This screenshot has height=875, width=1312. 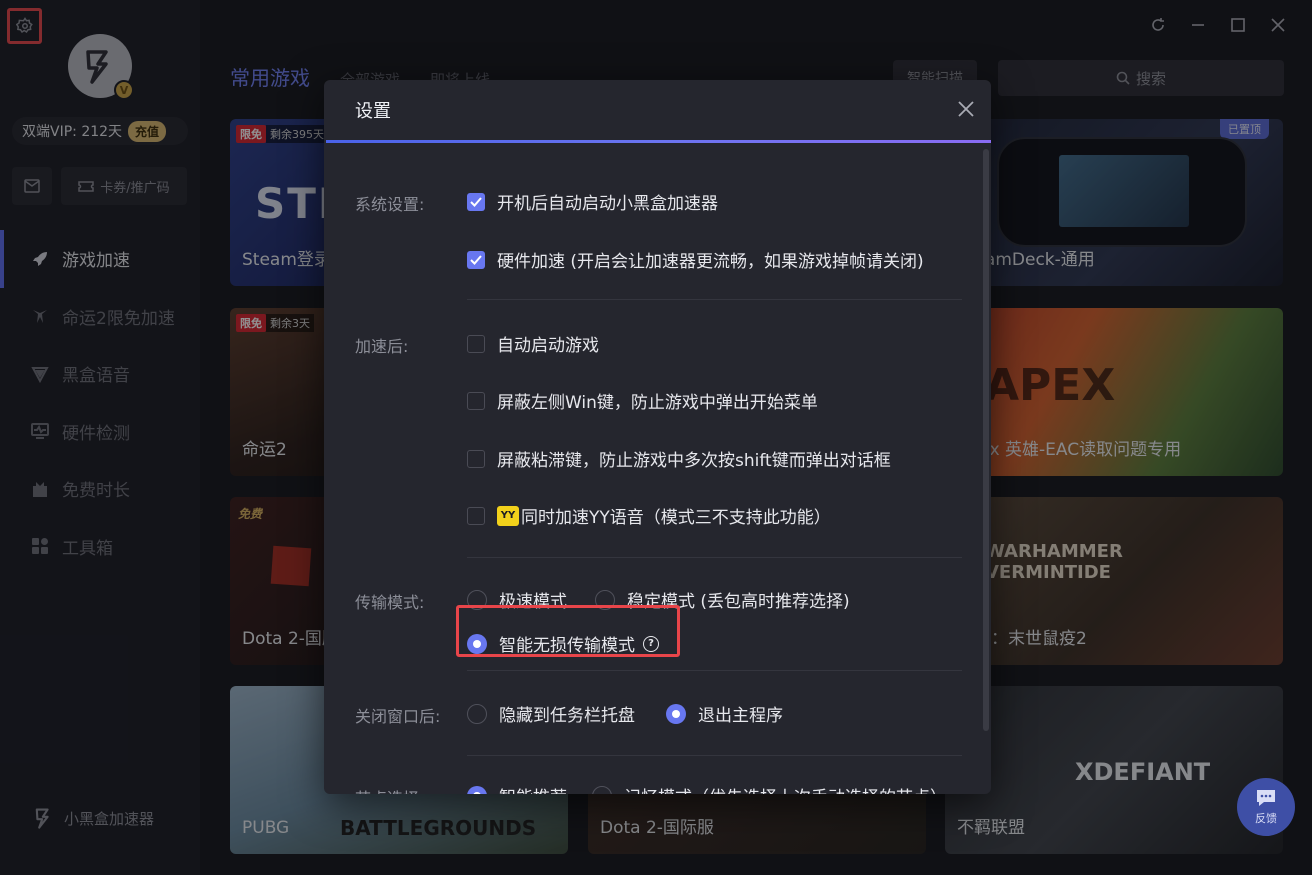 What do you see at coordinates (476, 400) in the screenshot?
I see `block-win-key-checkbox` at bounding box center [476, 400].